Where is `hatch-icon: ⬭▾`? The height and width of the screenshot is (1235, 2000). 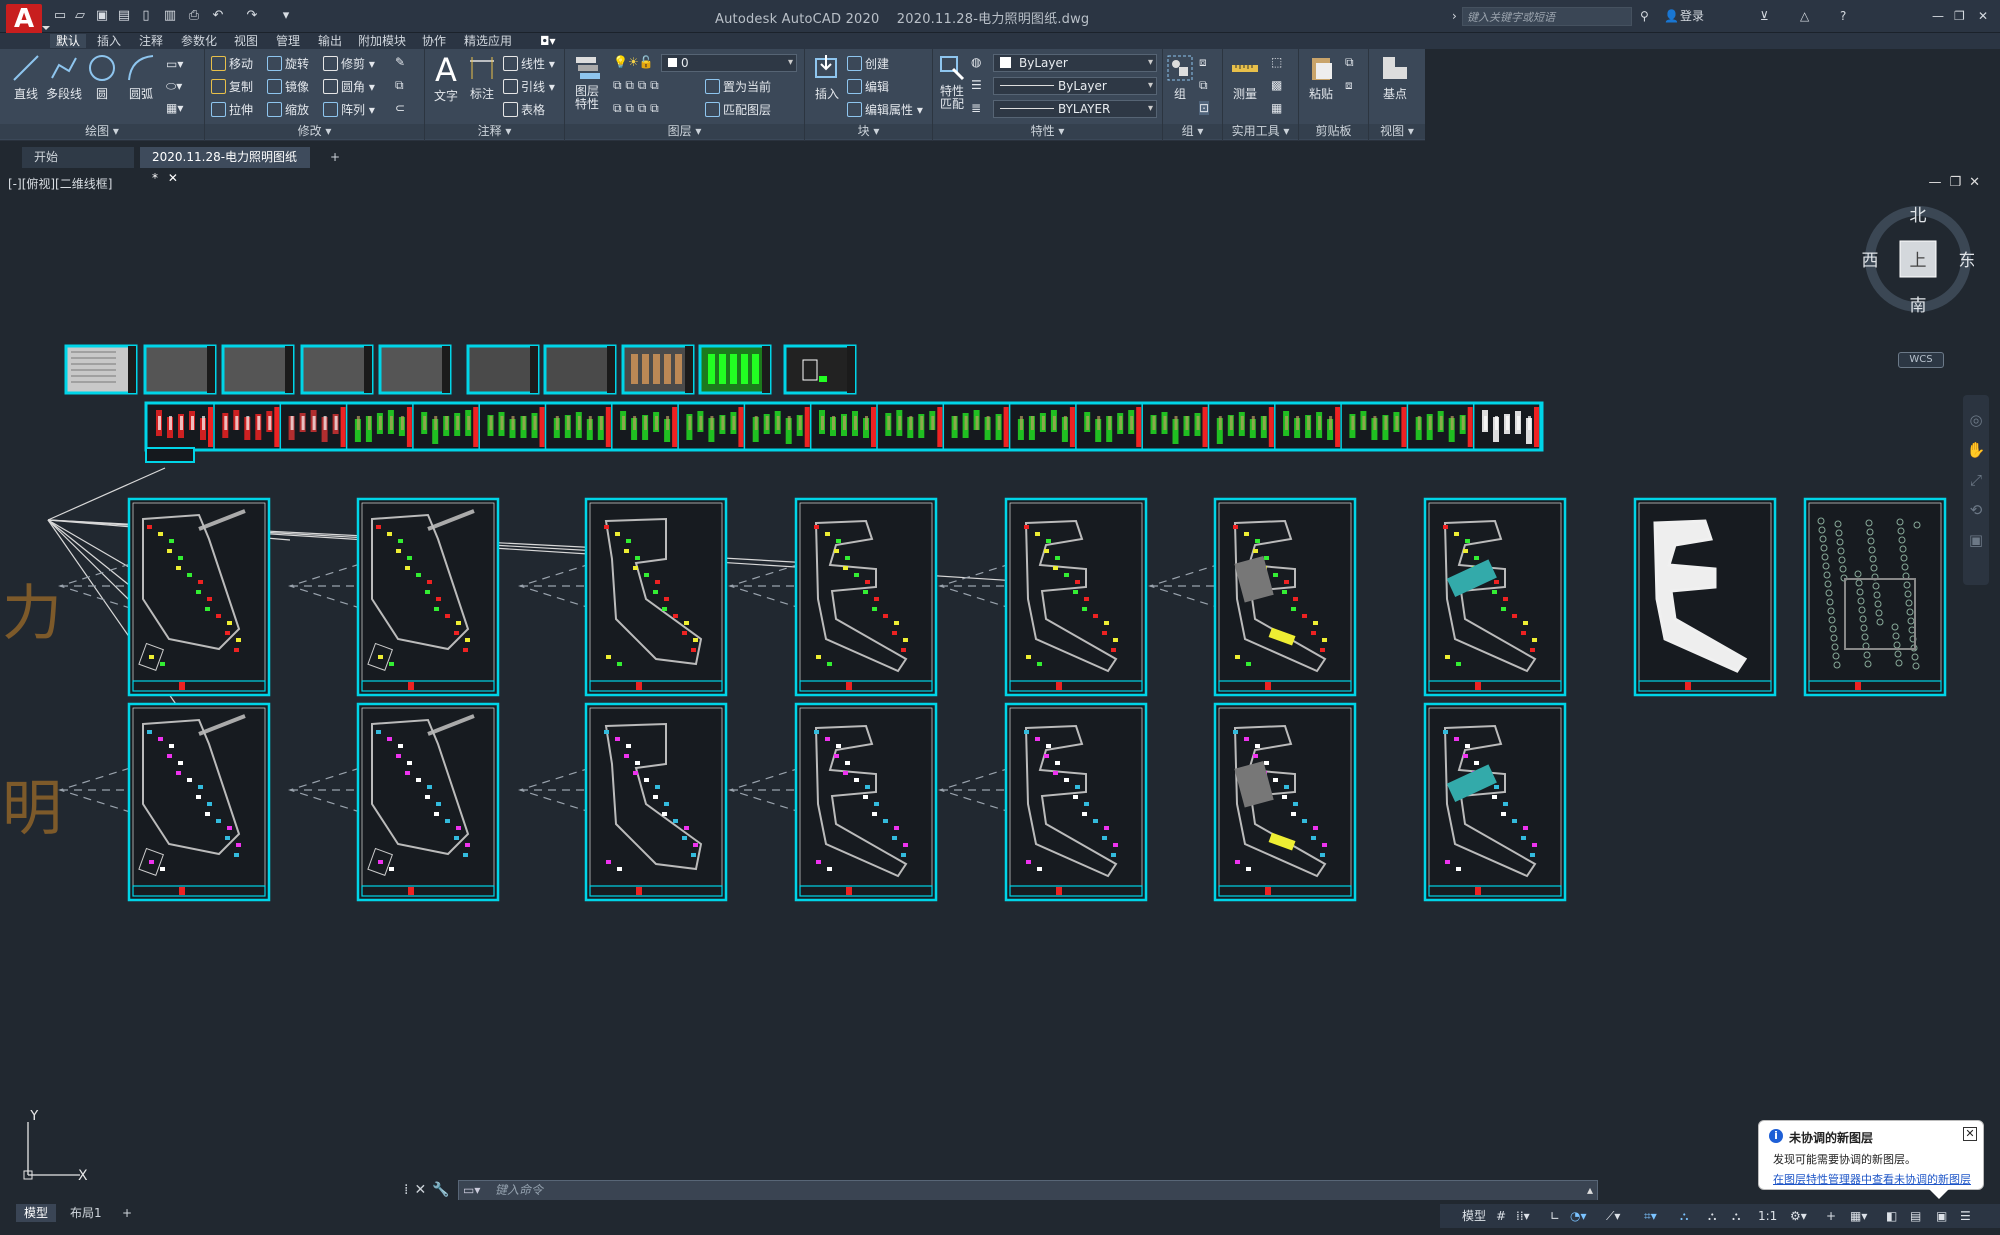
hatch-icon: ⬭▾ is located at coordinates (174, 86).